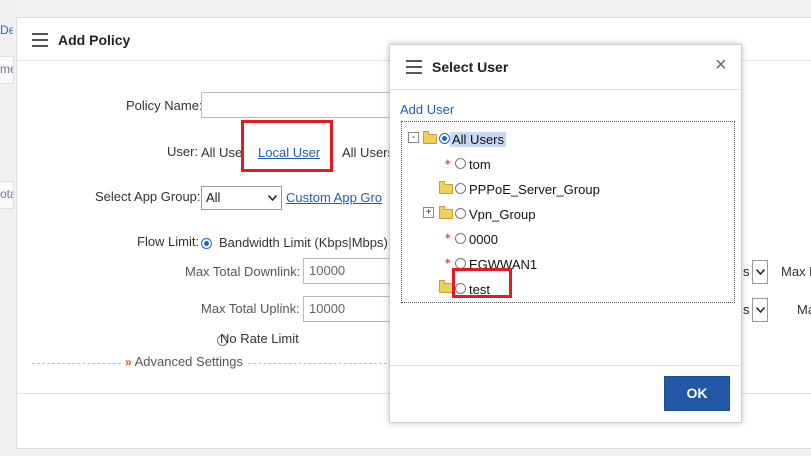 The image size is (811, 456). What do you see at coordinates (480, 164) in the screenshot?
I see `tree-node-tom: tom` at bounding box center [480, 164].